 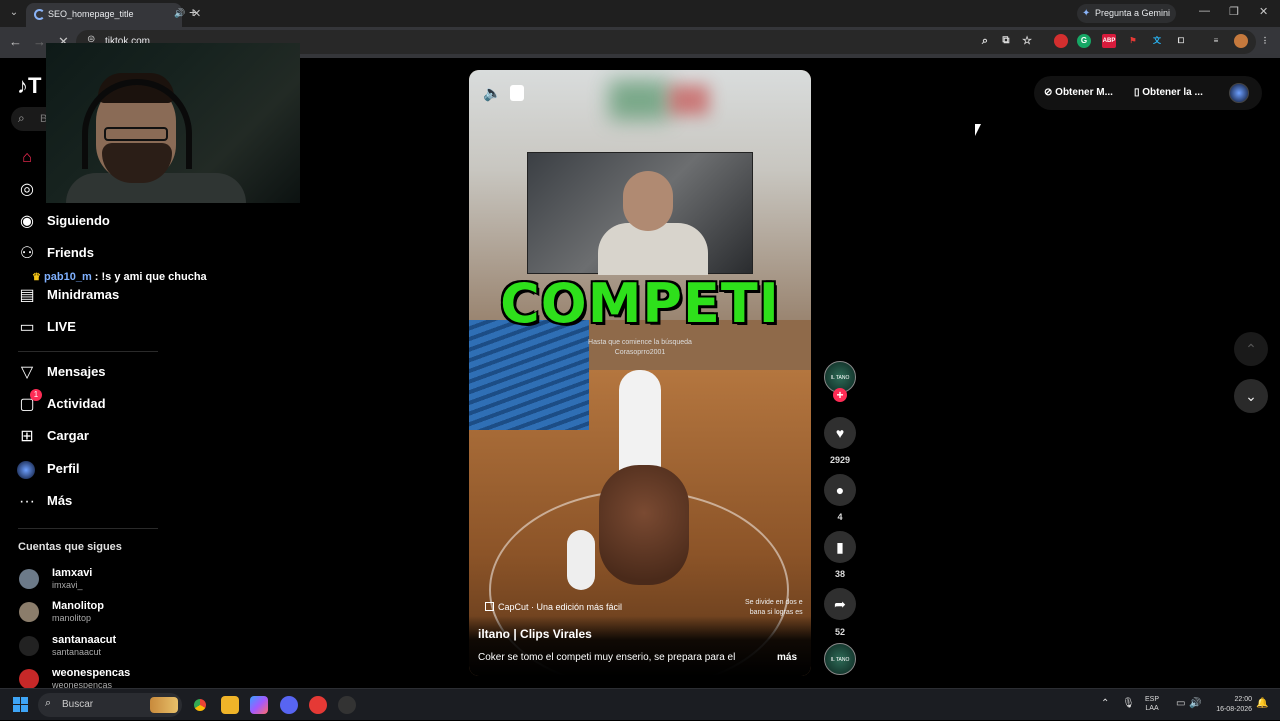 What do you see at coordinates (840, 433) in the screenshot?
I see `like-button: ♥` at bounding box center [840, 433].